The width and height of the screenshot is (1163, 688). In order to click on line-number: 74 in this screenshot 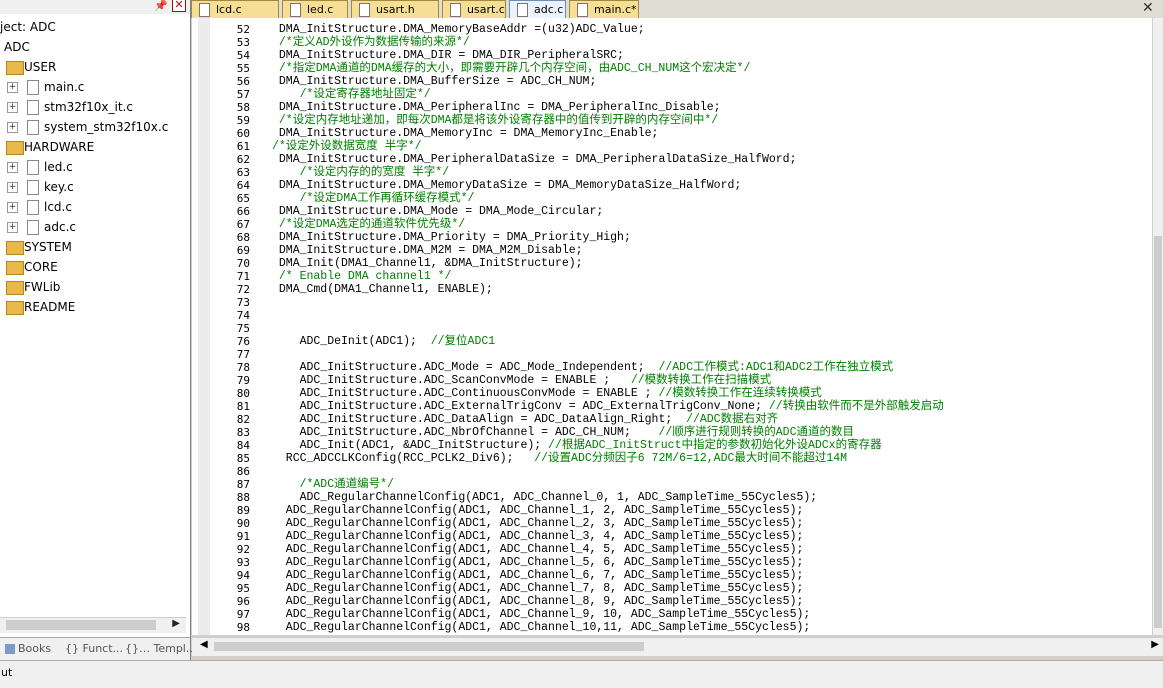, I will do `click(243, 315)`.